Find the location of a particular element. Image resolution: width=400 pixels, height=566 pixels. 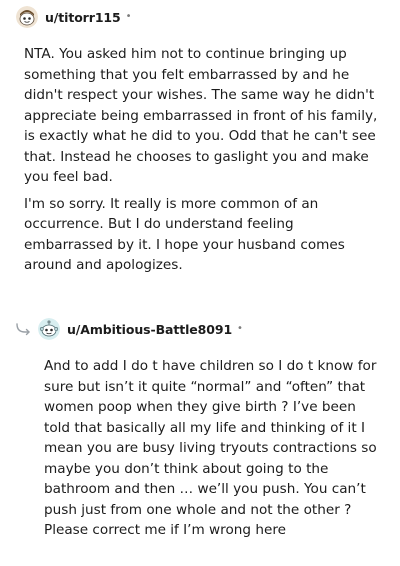

comment-header: u/titorr115 • is located at coordinates (200, 17).